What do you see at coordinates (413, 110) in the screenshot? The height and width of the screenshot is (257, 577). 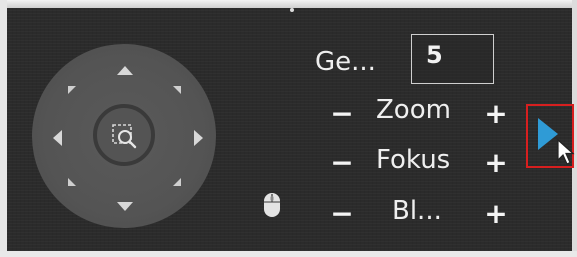 I see `zoom-label: Zoom` at bounding box center [413, 110].